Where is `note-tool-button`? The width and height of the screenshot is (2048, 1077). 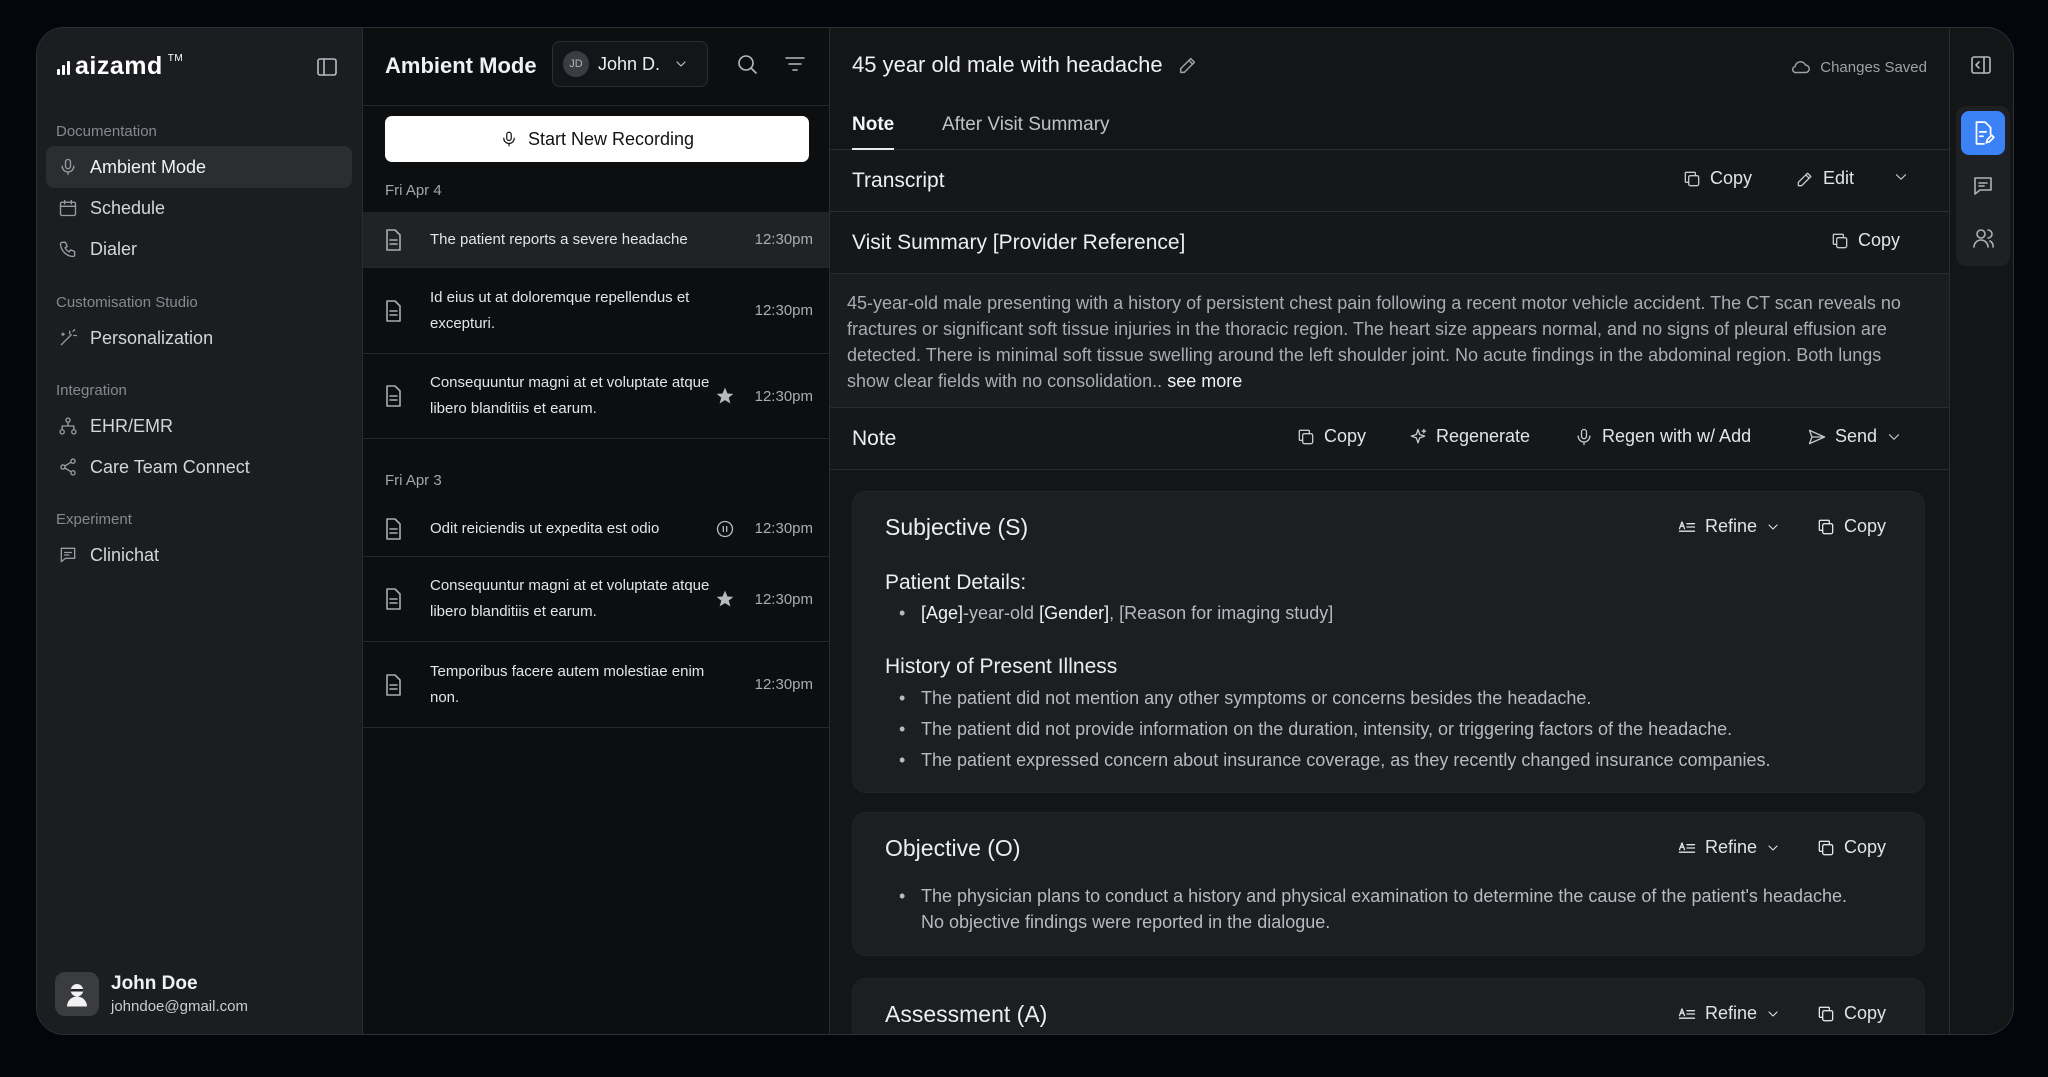 note-tool-button is located at coordinates (1983, 133).